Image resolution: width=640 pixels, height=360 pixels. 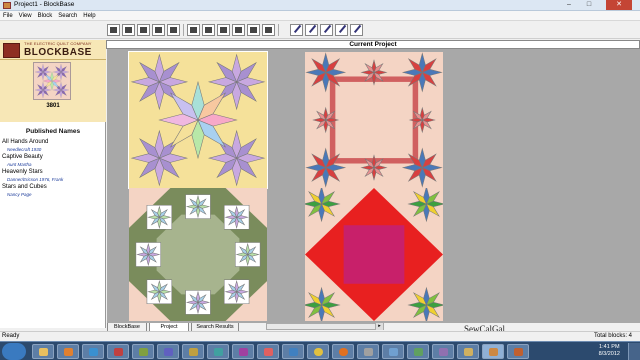 What do you see at coordinates (58, 52) in the screenshot?
I see `logo-name: BLOCKBASE` at bounding box center [58, 52].